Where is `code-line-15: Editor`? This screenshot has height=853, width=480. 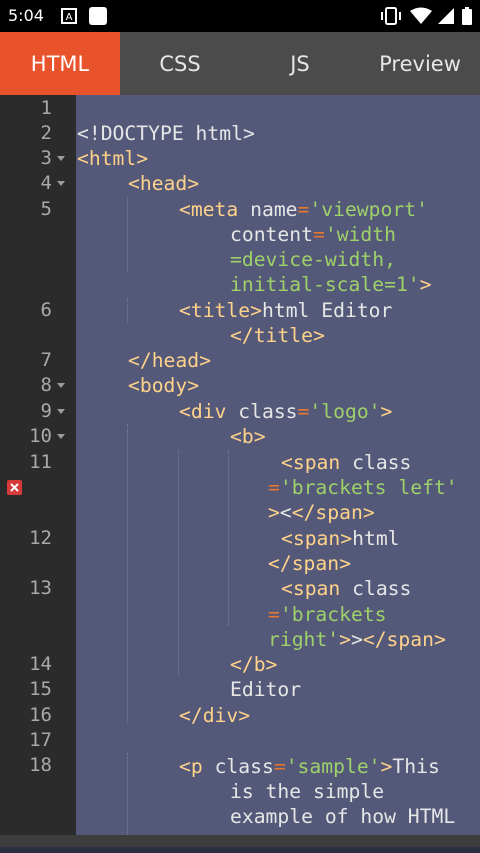
code-line-15: Editor is located at coordinates (266, 689).